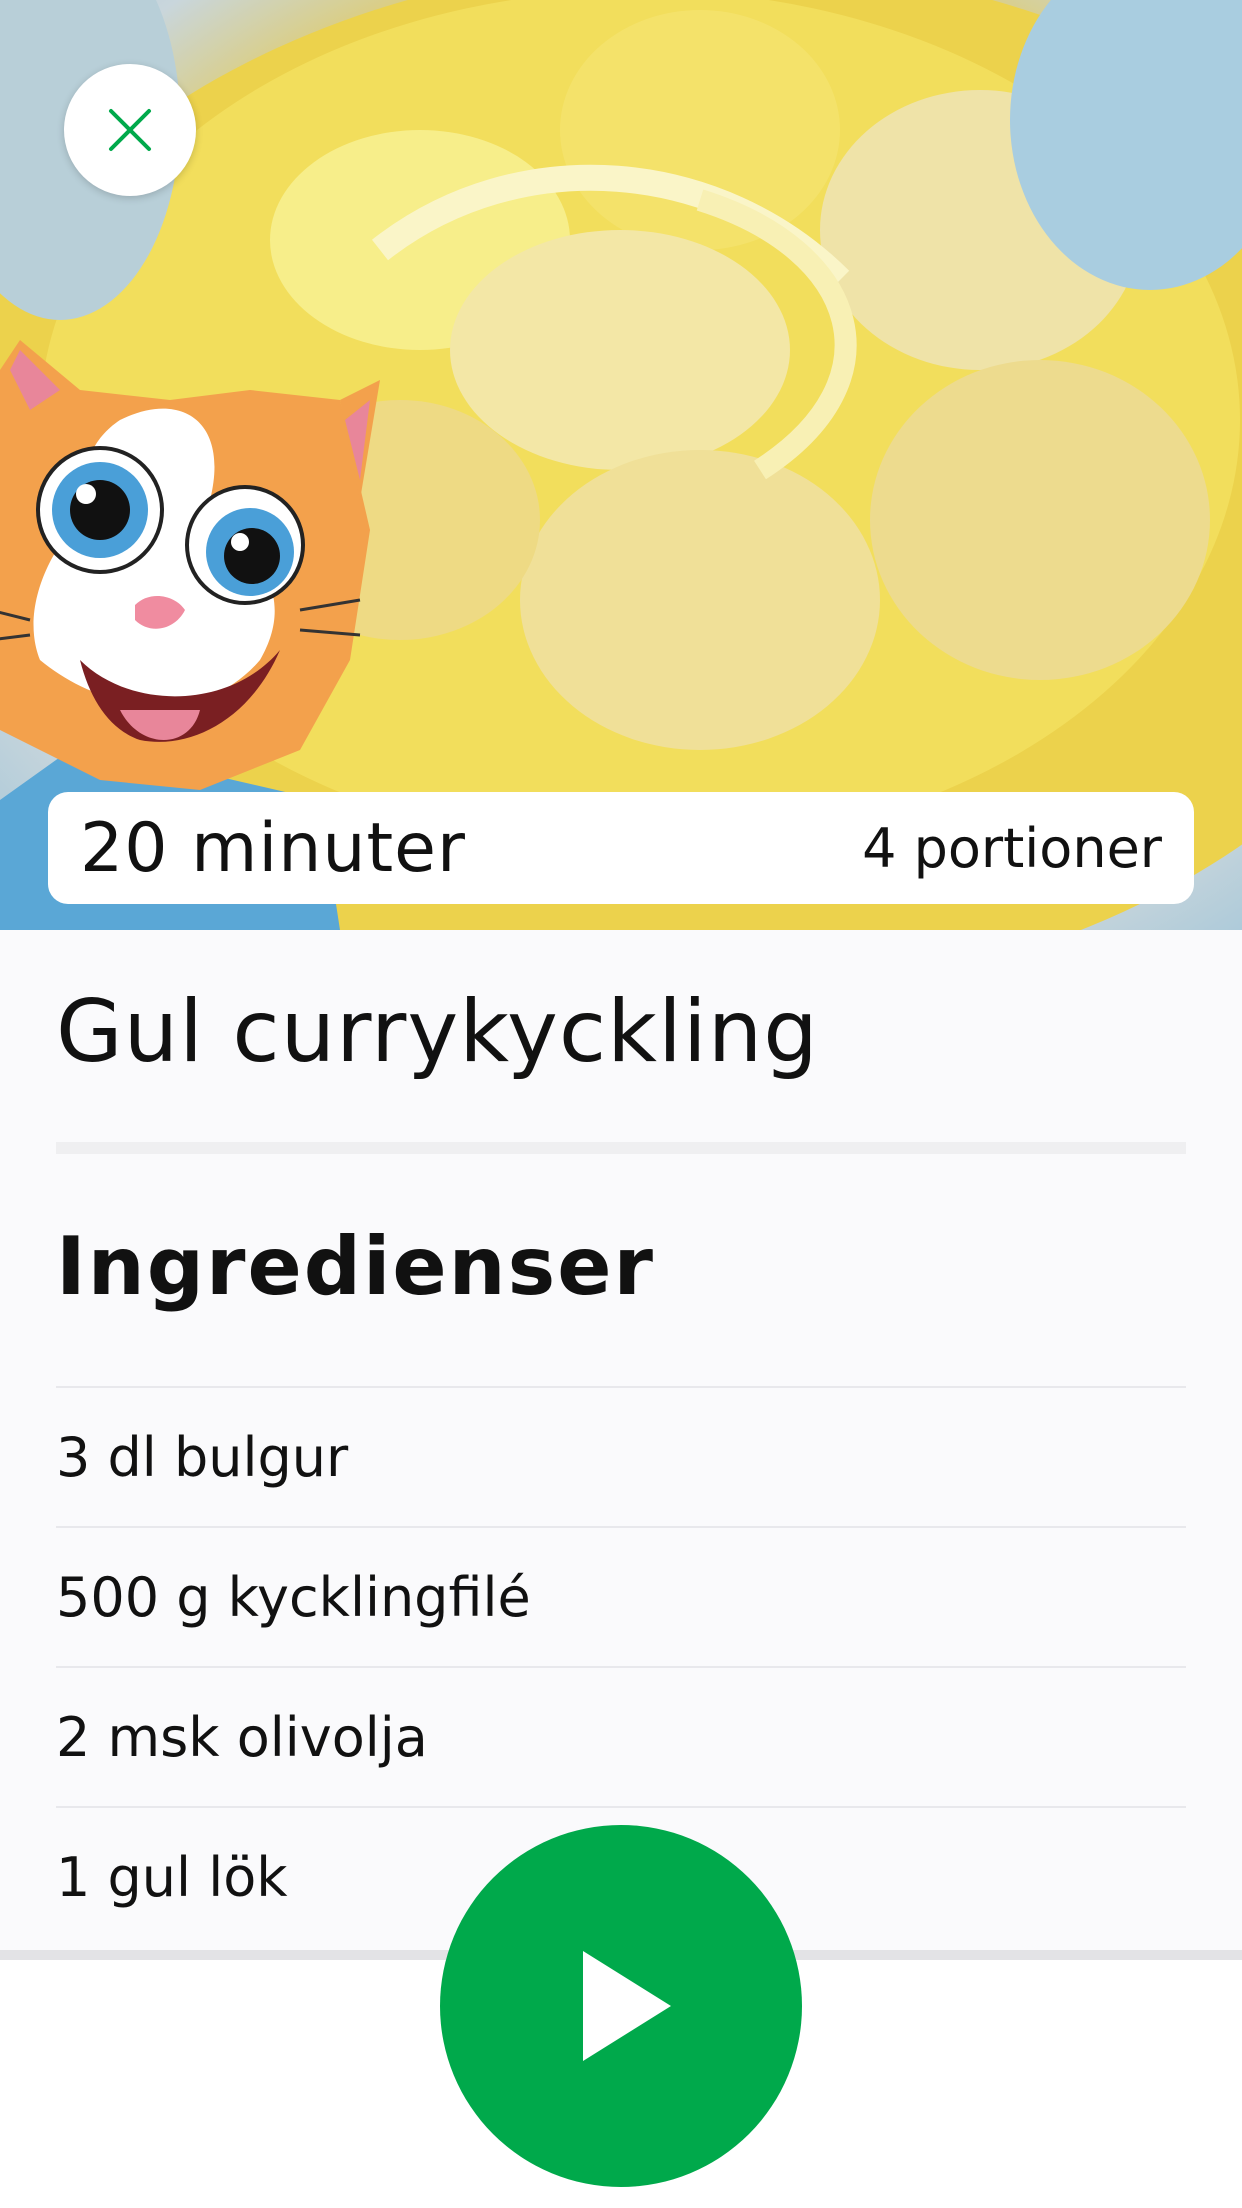 The width and height of the screenshot is (1242, 2208). I want to click on cooking-time: 20 minuter, so click(273, 848).